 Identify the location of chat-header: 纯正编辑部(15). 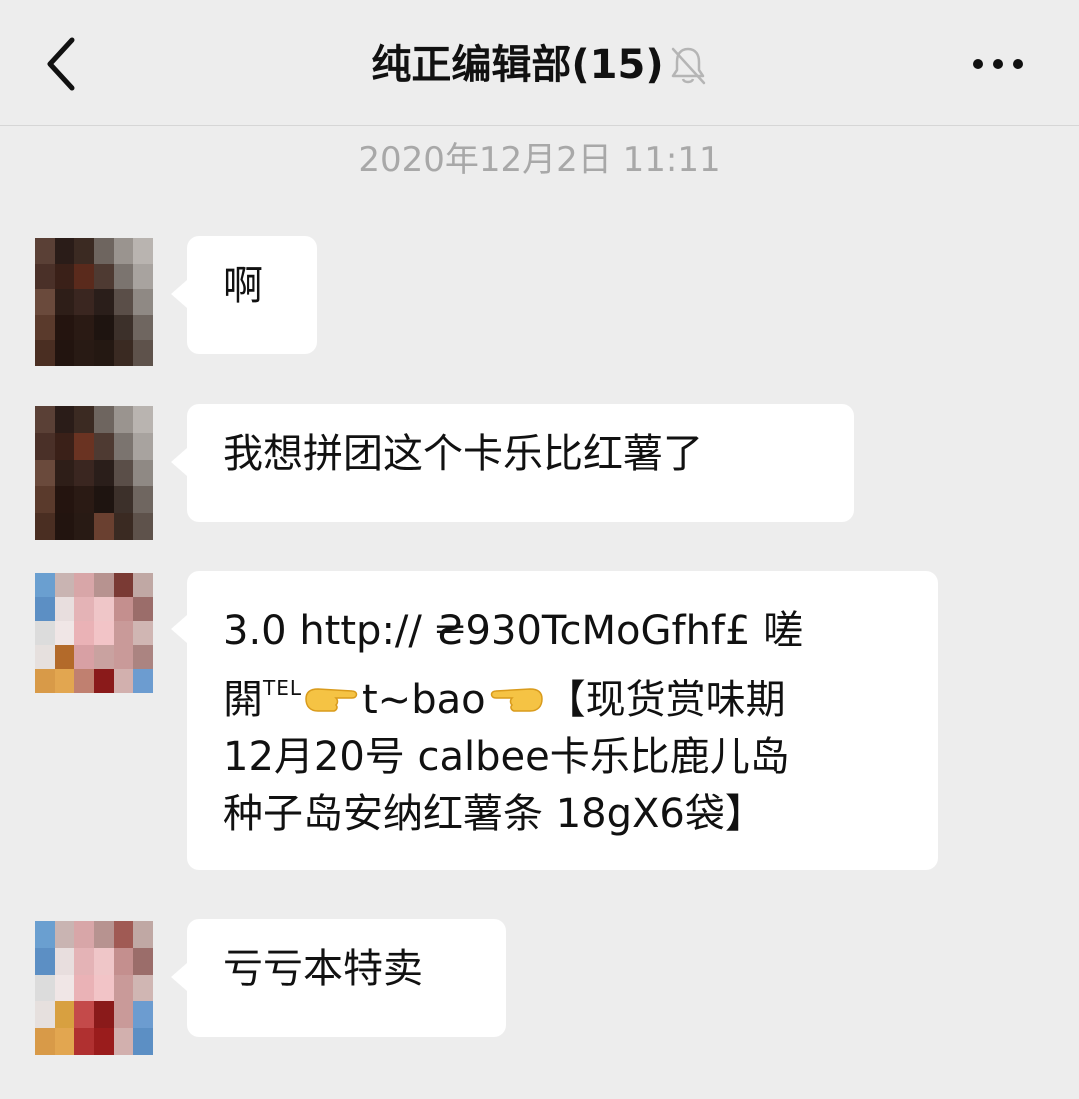
(539, 63).